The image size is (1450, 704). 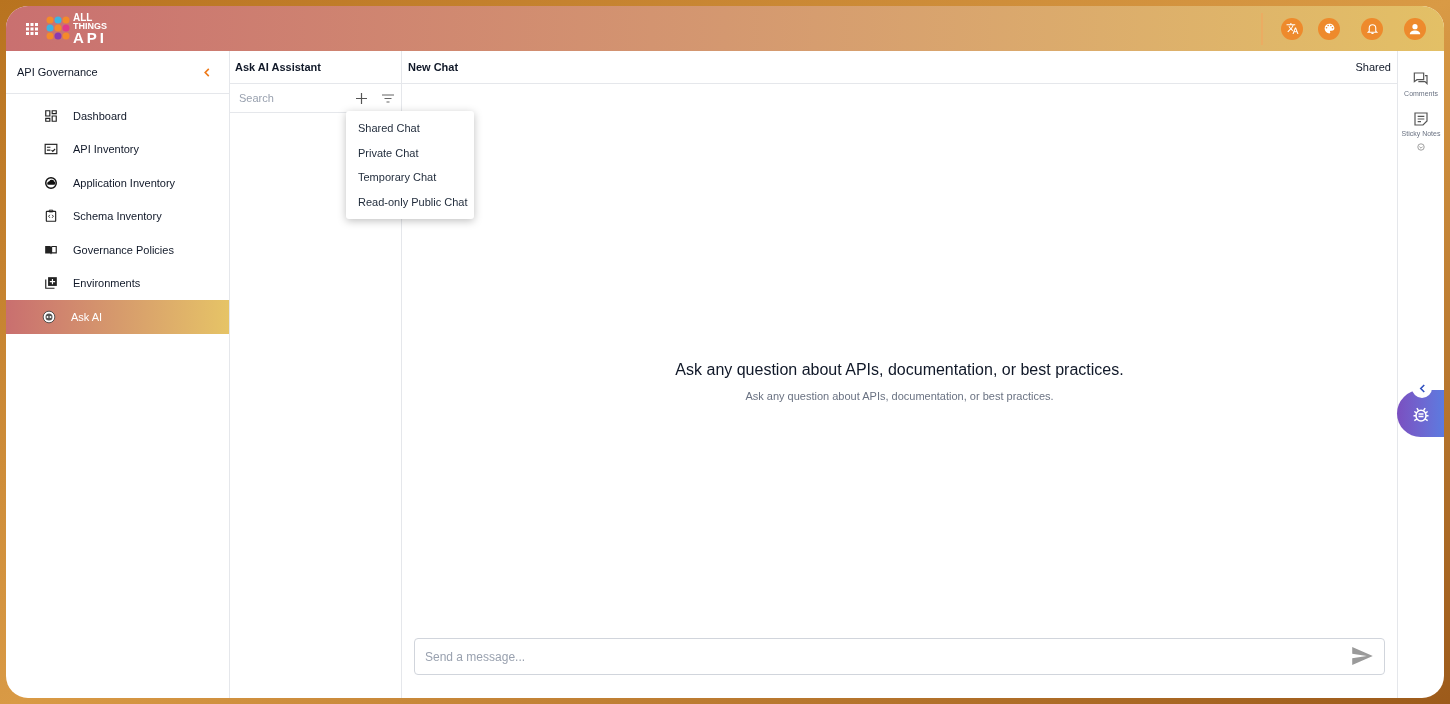 I want to click on expand-more-icon, so click(x=1421, y=147).